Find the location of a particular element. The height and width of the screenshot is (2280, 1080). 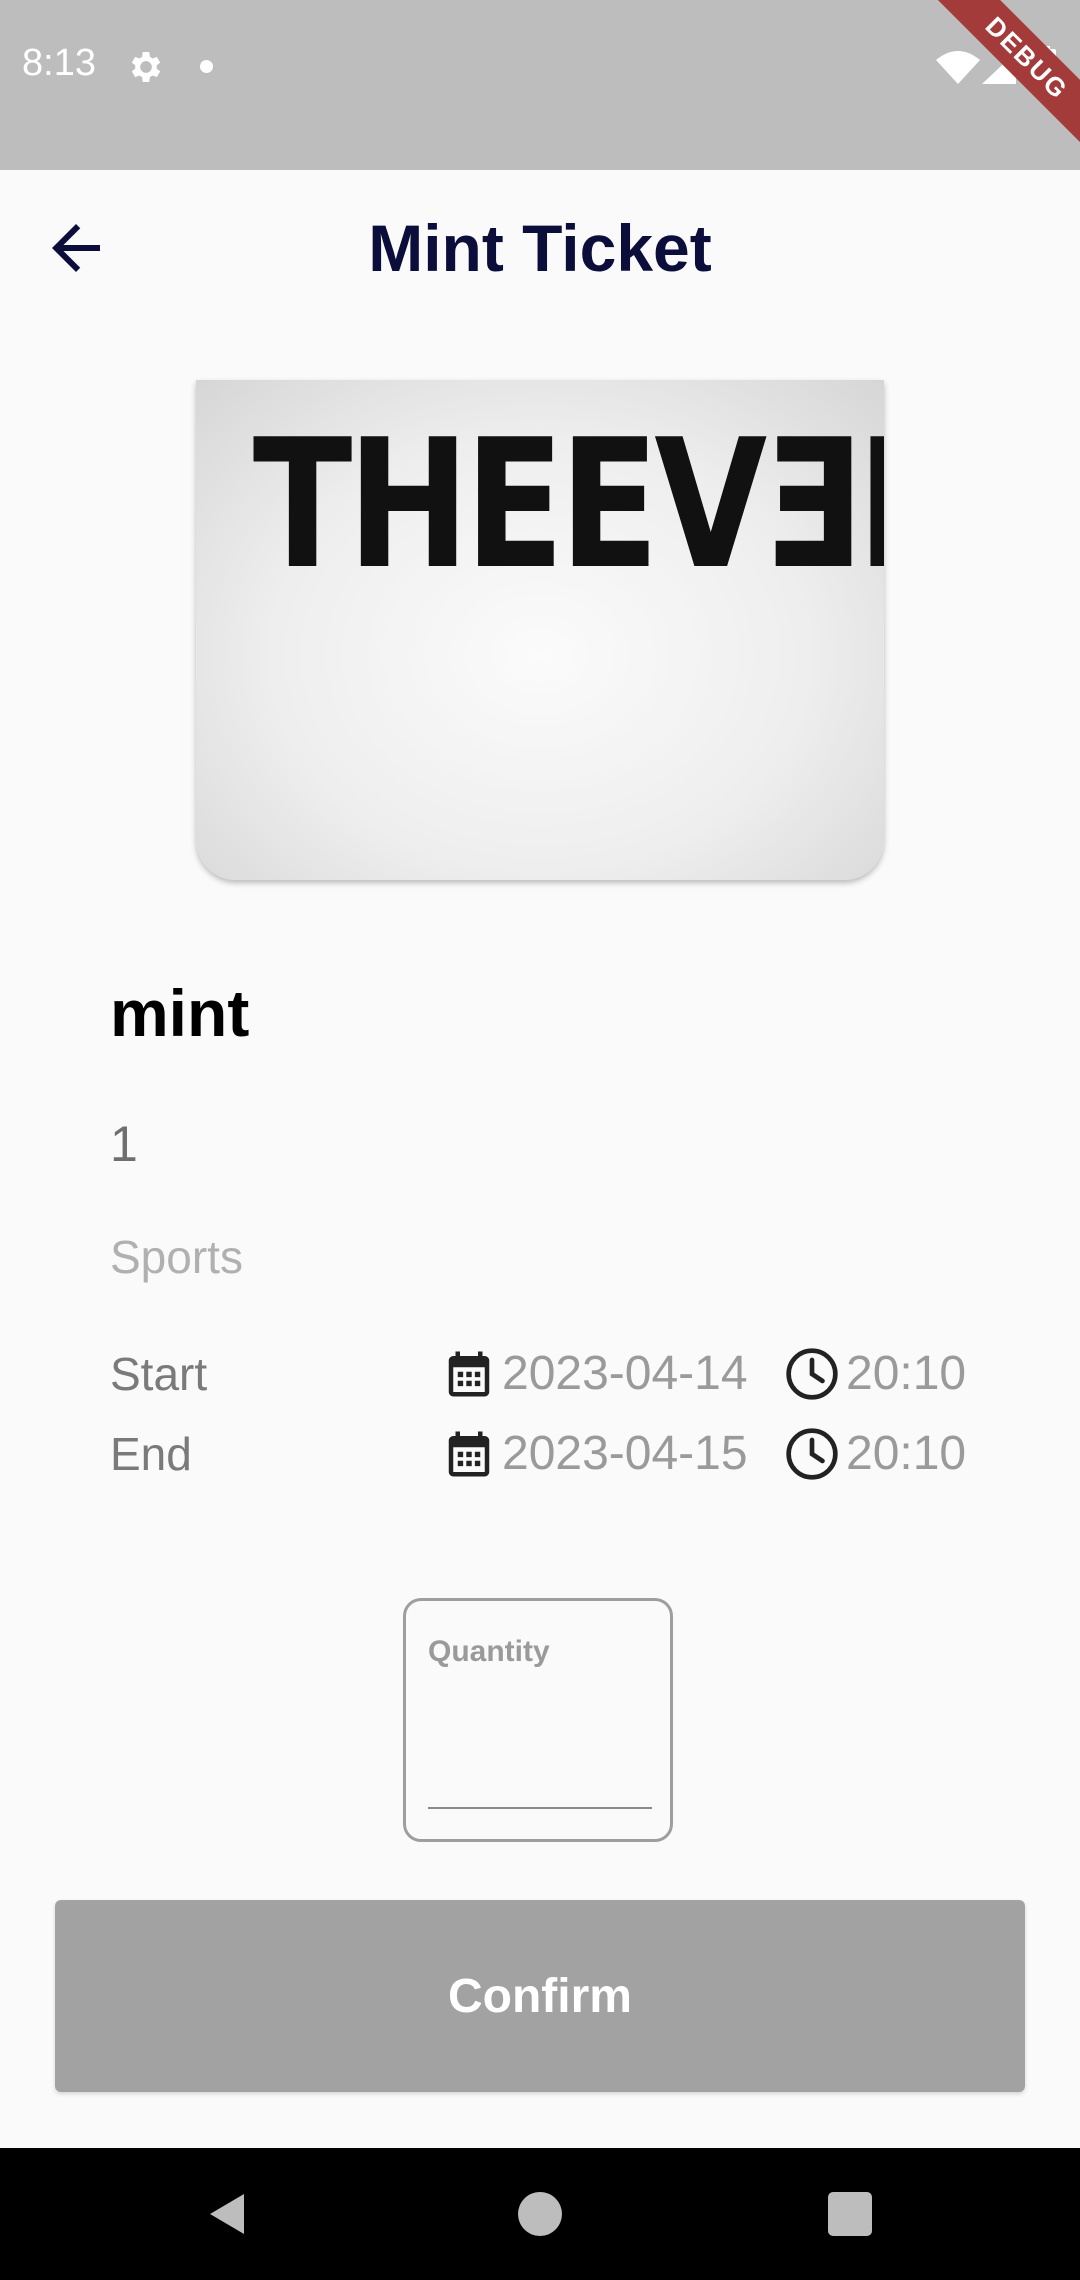

event-category: Sports is located at coordinates (176, 1257).